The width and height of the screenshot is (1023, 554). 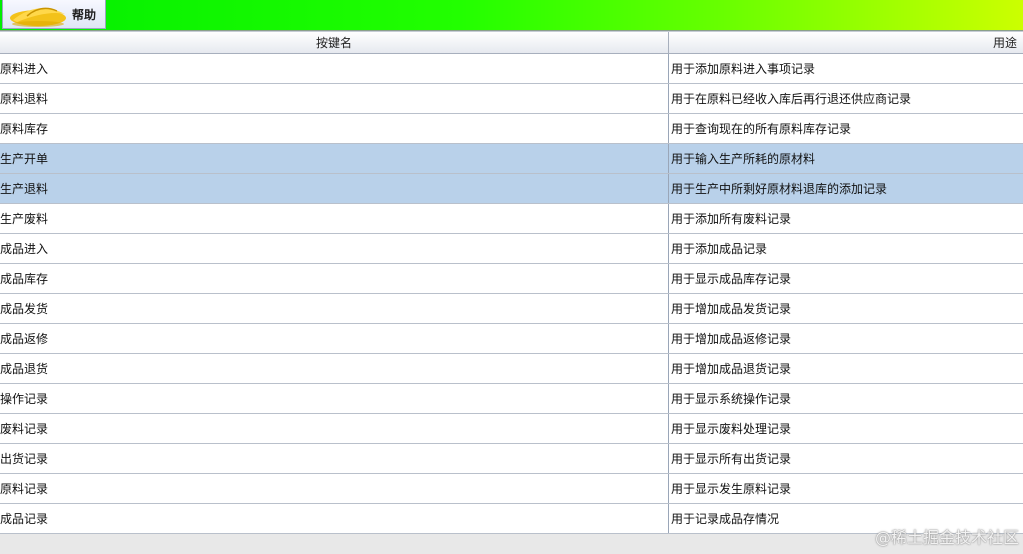 What do you see at coordinates (743, 69) in the screenshot?
I see `cell-purpose: 用于添加原料进入事项记录` at bounding box center [743, 69].